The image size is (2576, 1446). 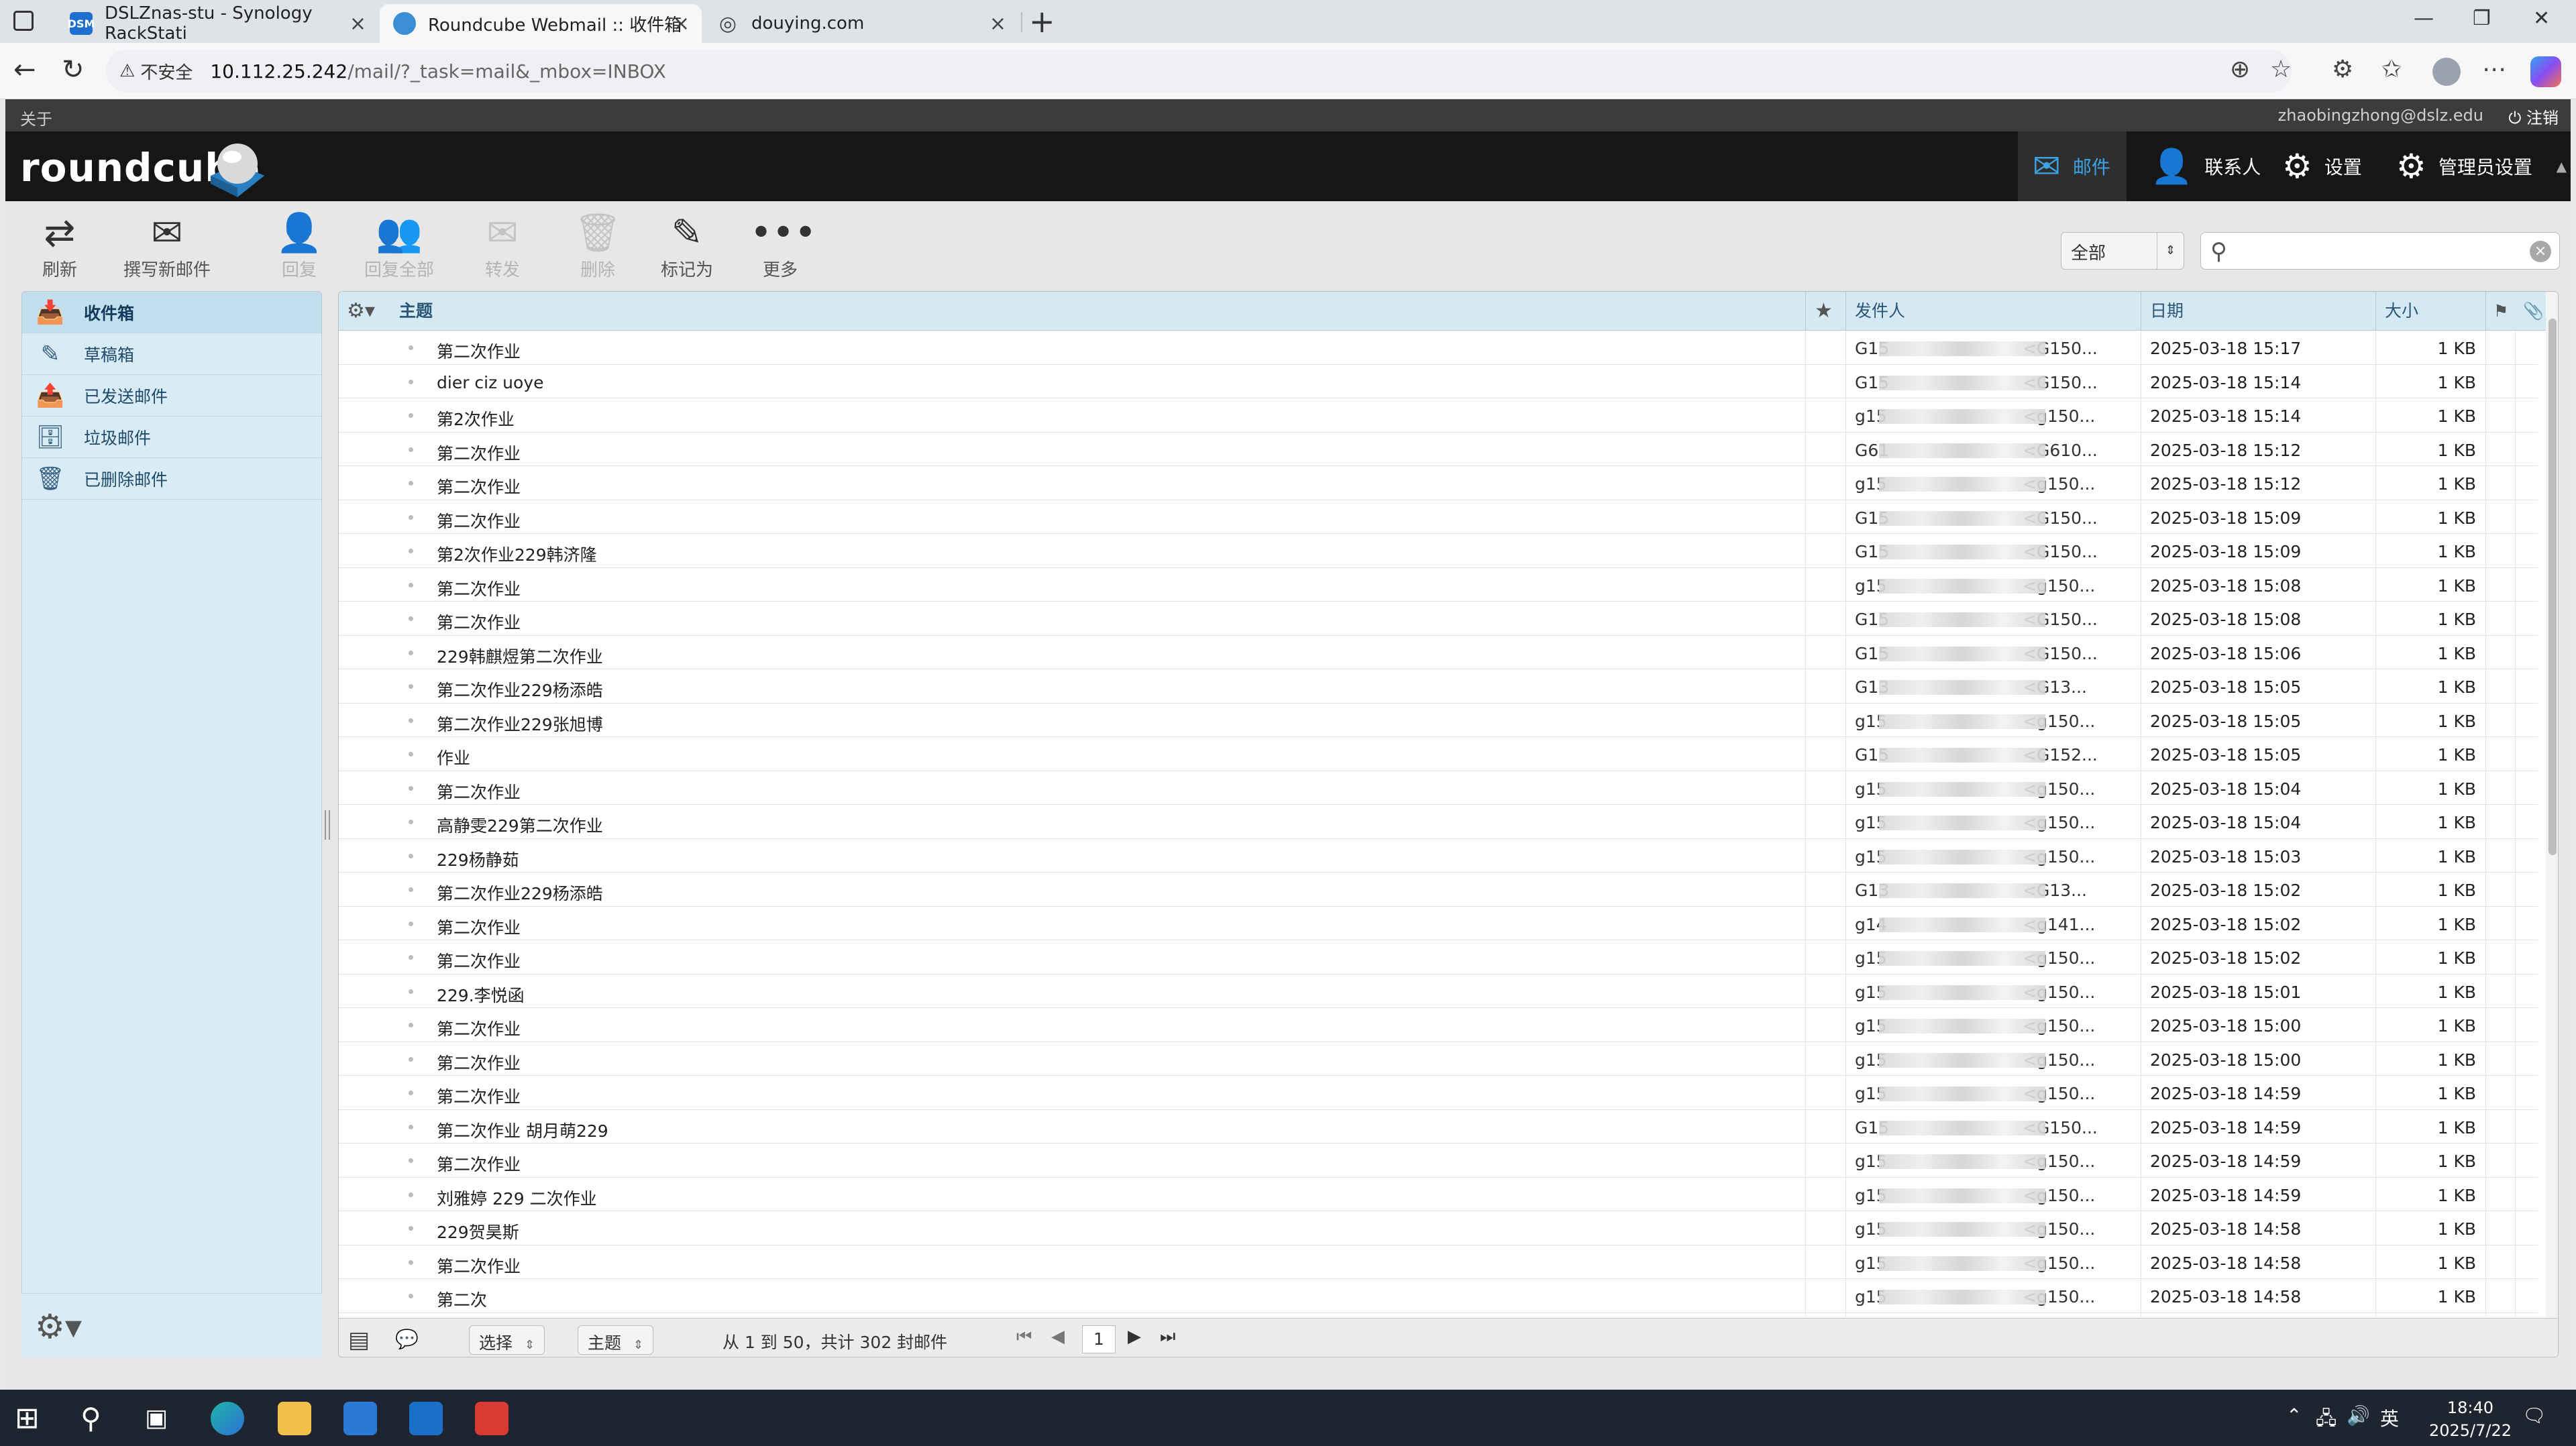 What do you see at coordinates (1438, 348) in the screenshot?
I see `message-row: 第二次作业 G15 <G150... 2025-03-18 15:17 1 KB` at bounding box center [1438, 348].